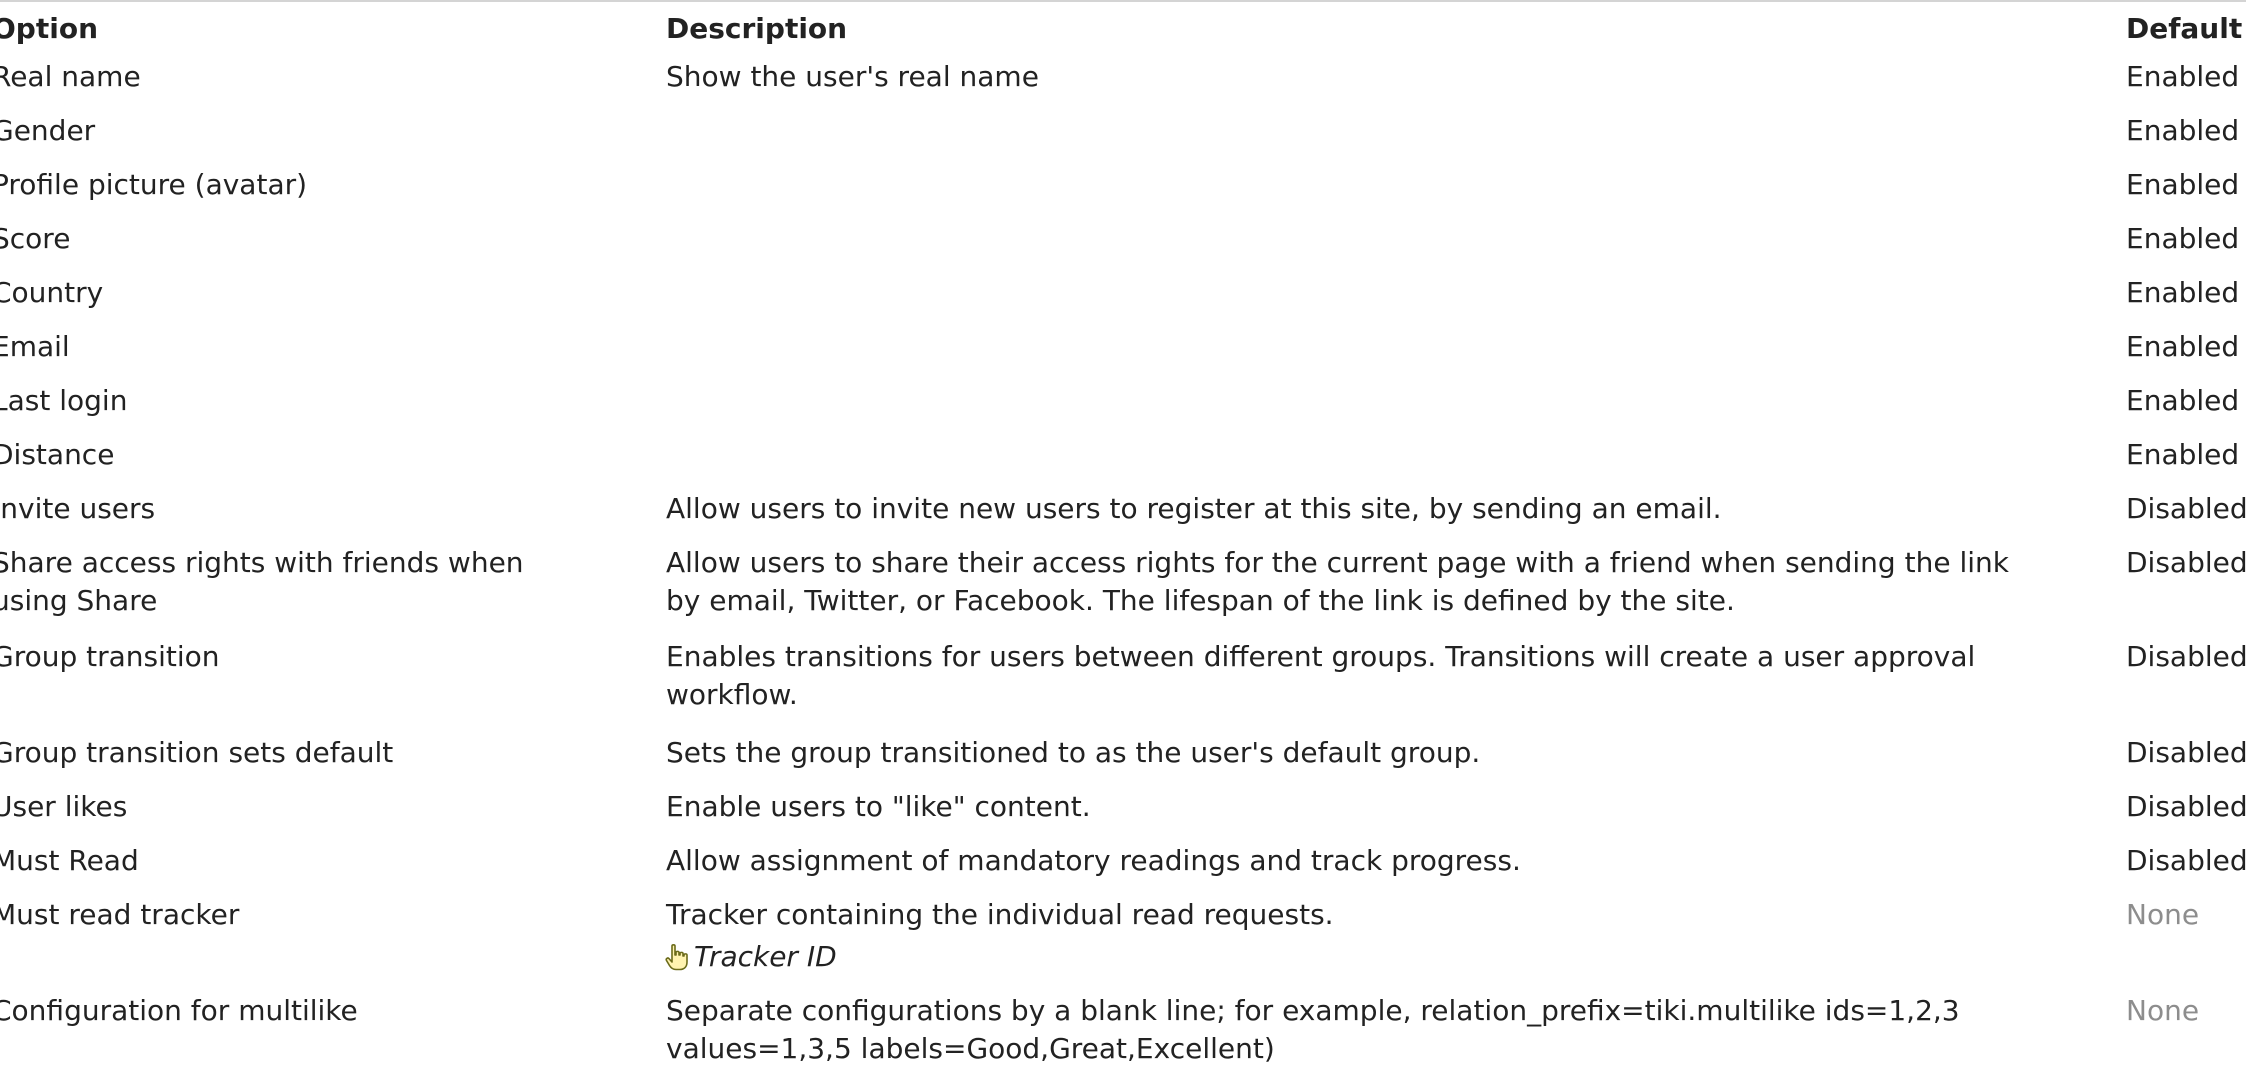  Describe the element at coordinates (281, 239) in the screenshot. I see `option-name: Score` at that location.